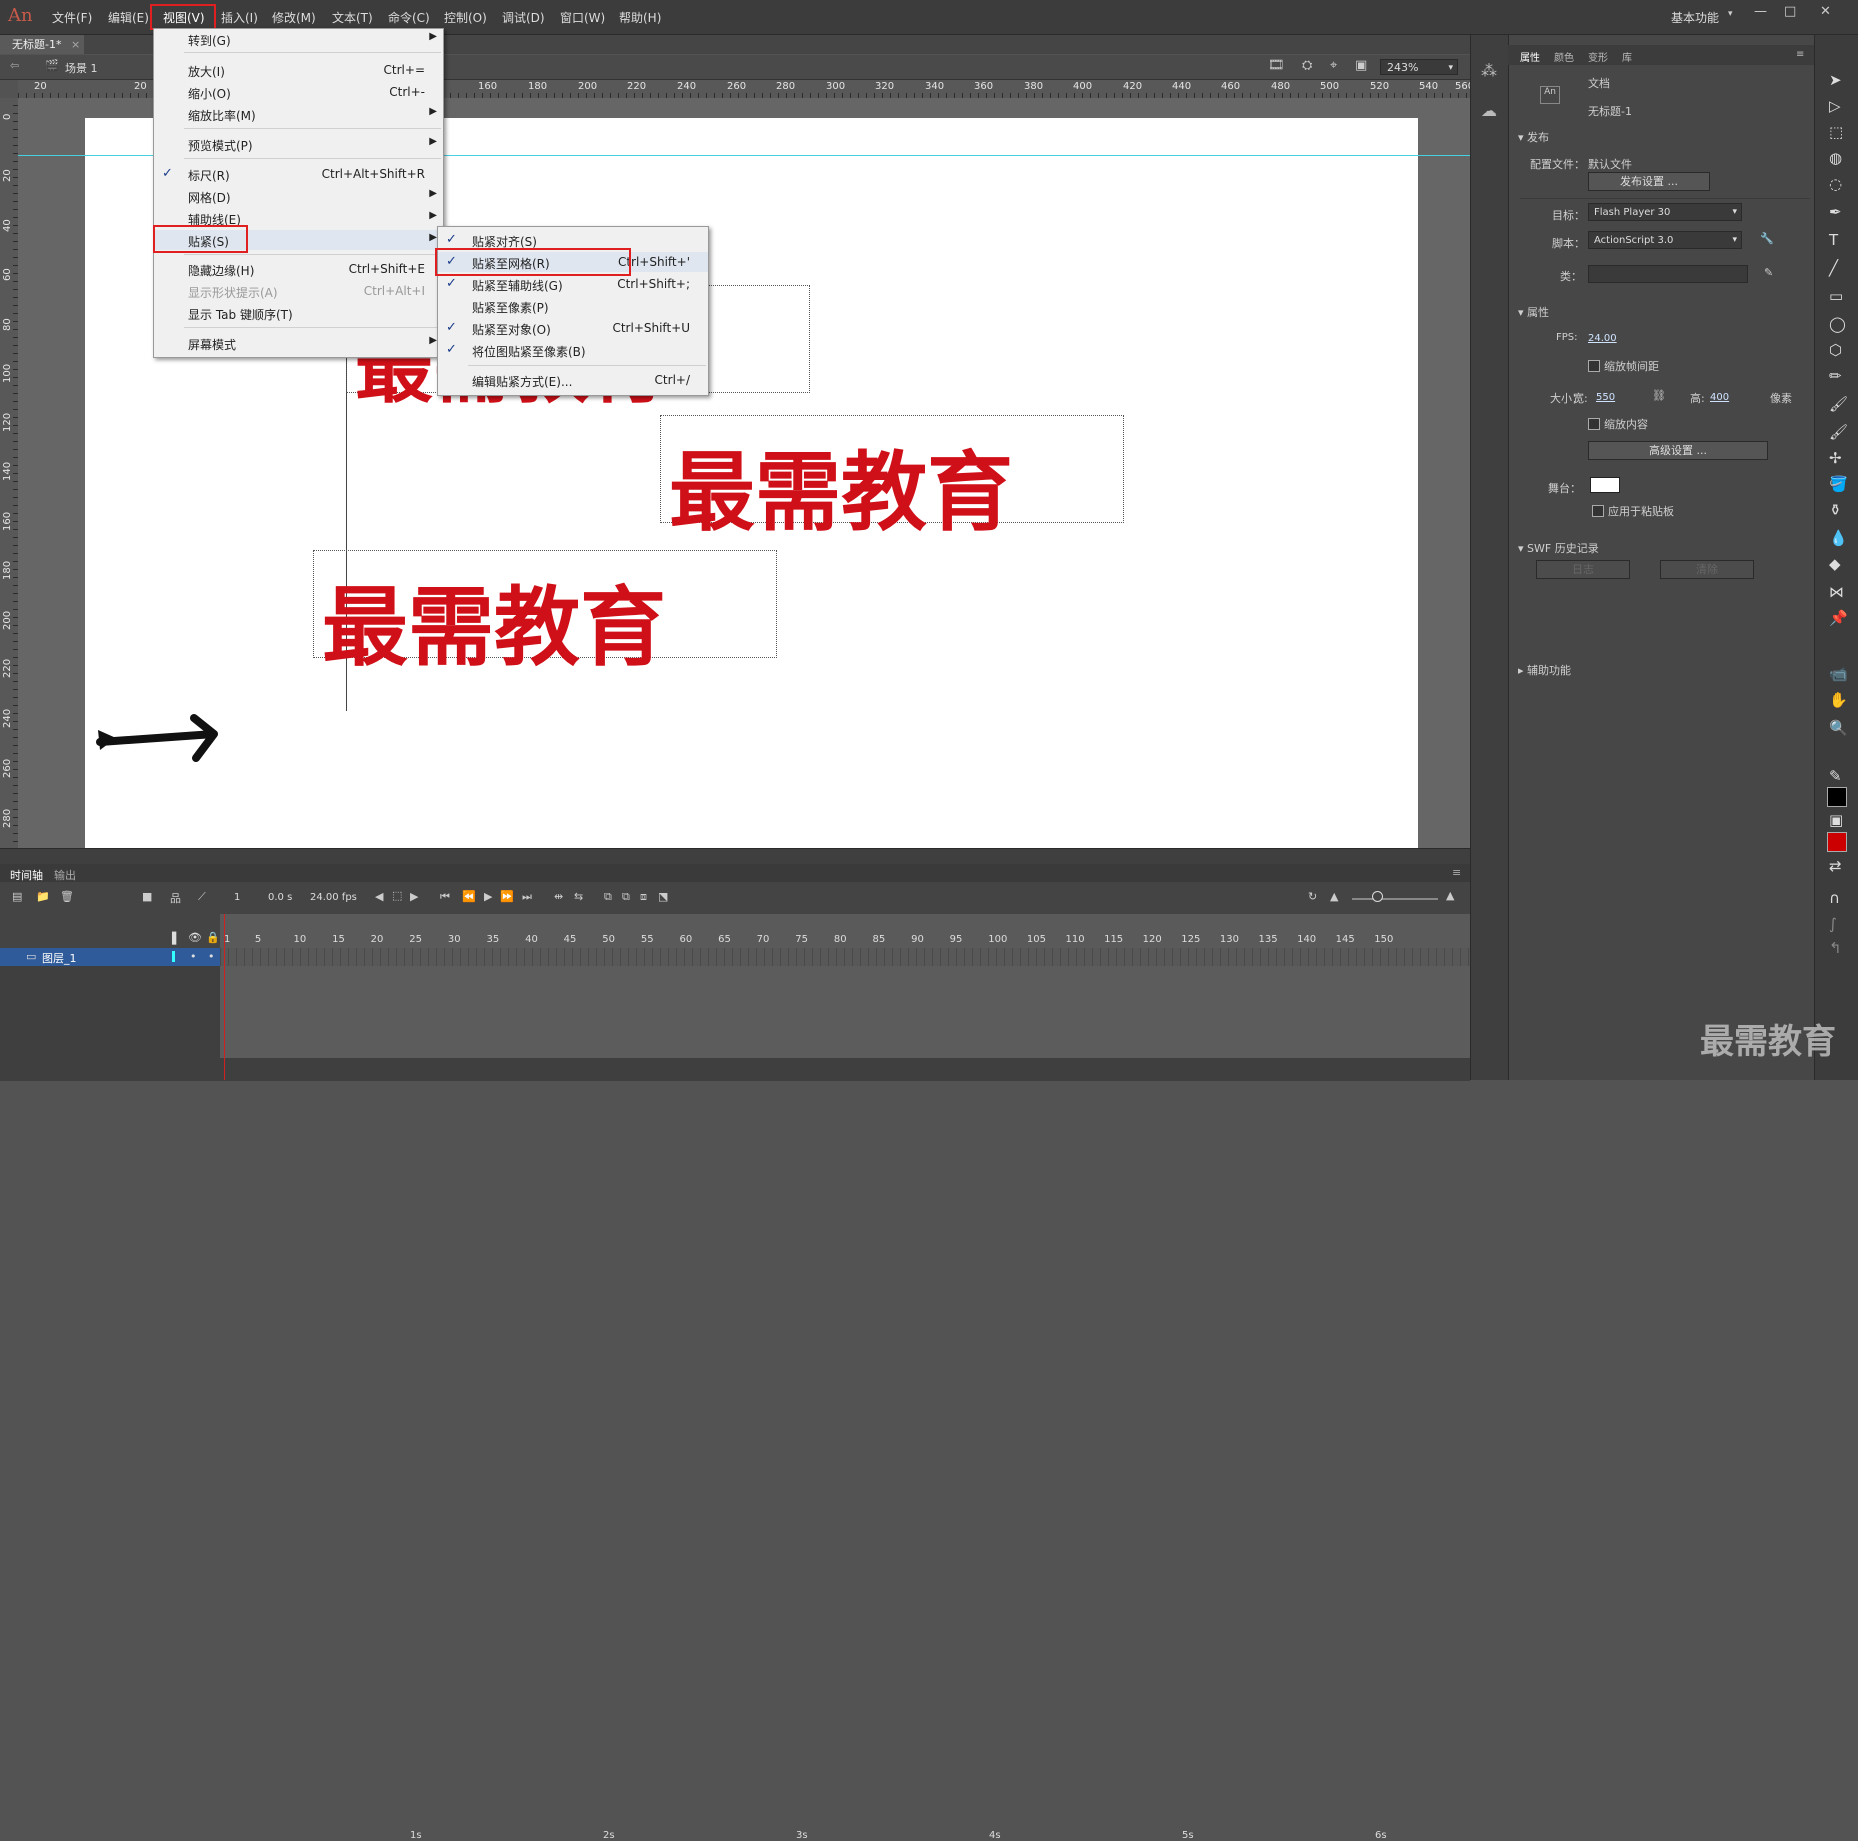 The height and width of the screenshot is (1841, 1858). I want to click on play-icon: ▶, so click(488, 896).